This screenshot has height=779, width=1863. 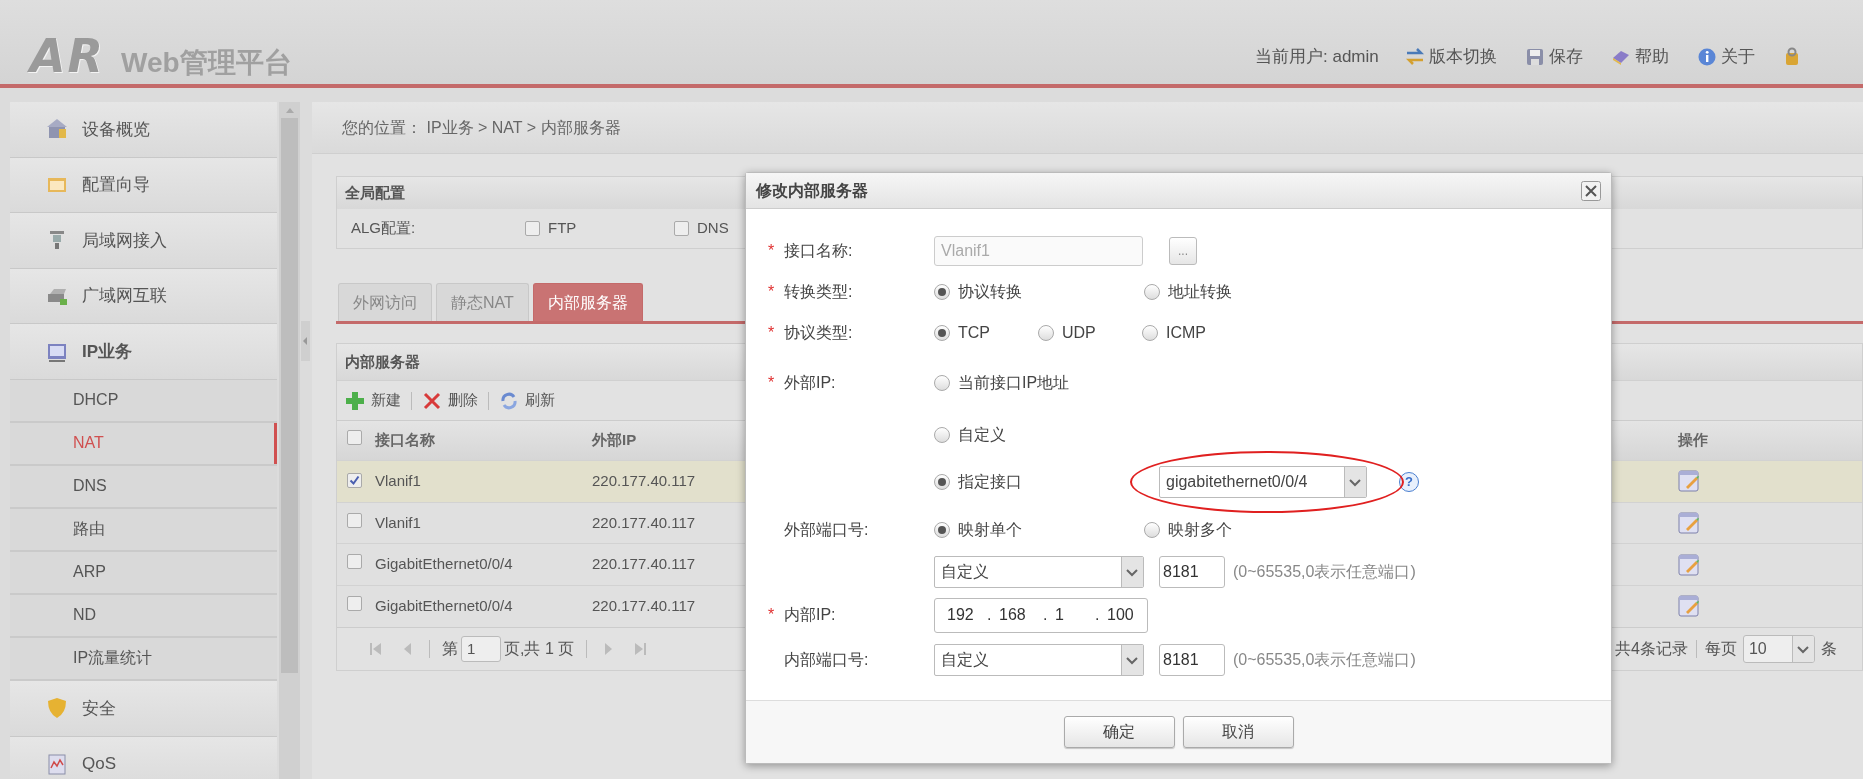 What do you see at coordinates (481, 648) in the screenshot?
I see `page-number-field: 1` at bounding box center [481, 648].